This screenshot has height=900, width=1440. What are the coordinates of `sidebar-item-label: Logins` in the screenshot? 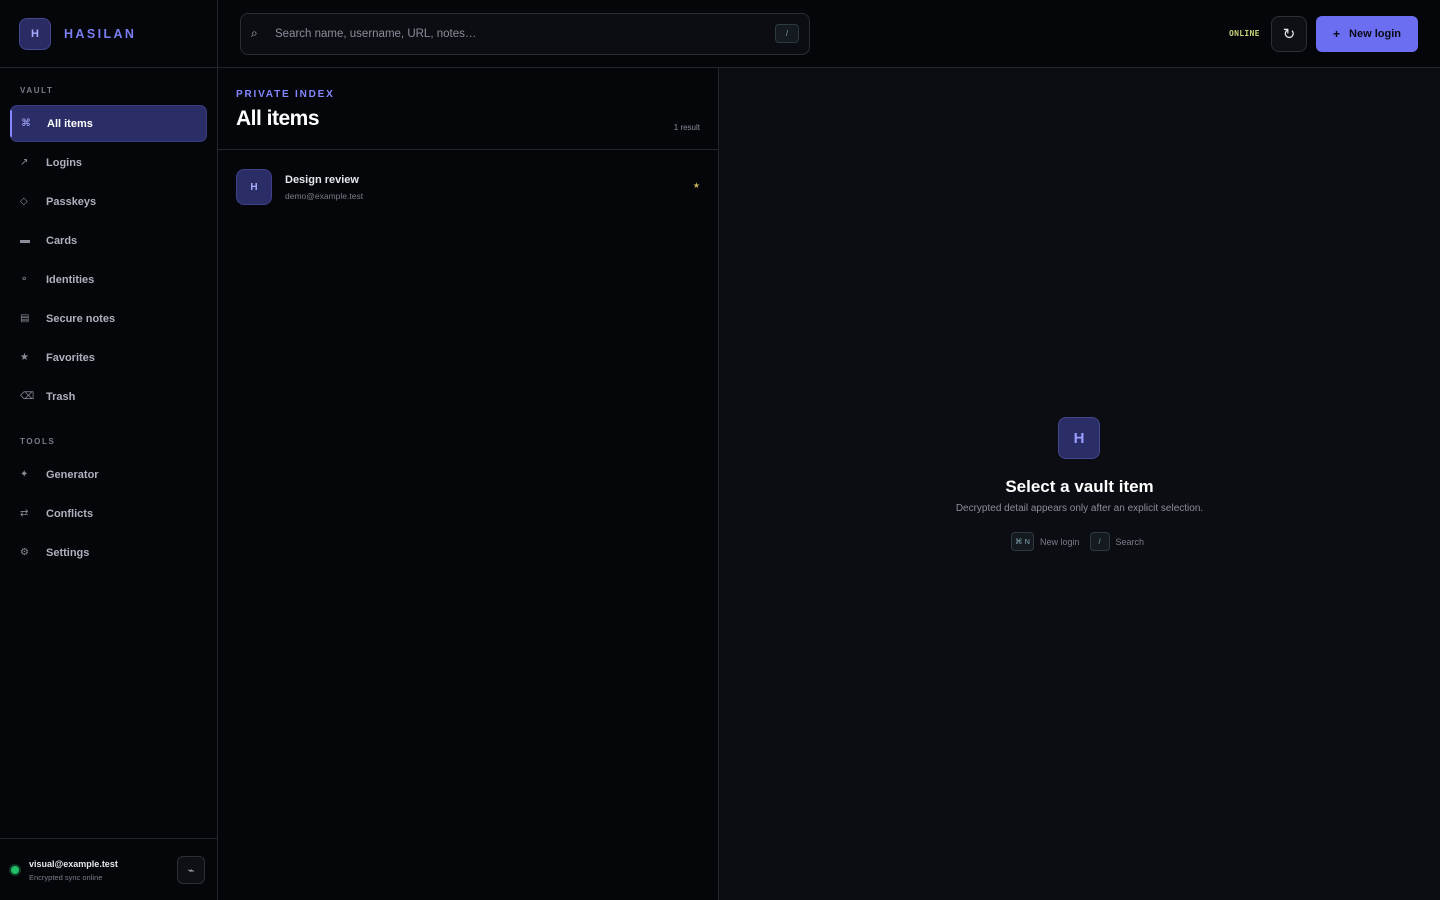 It's located at (64, 162).